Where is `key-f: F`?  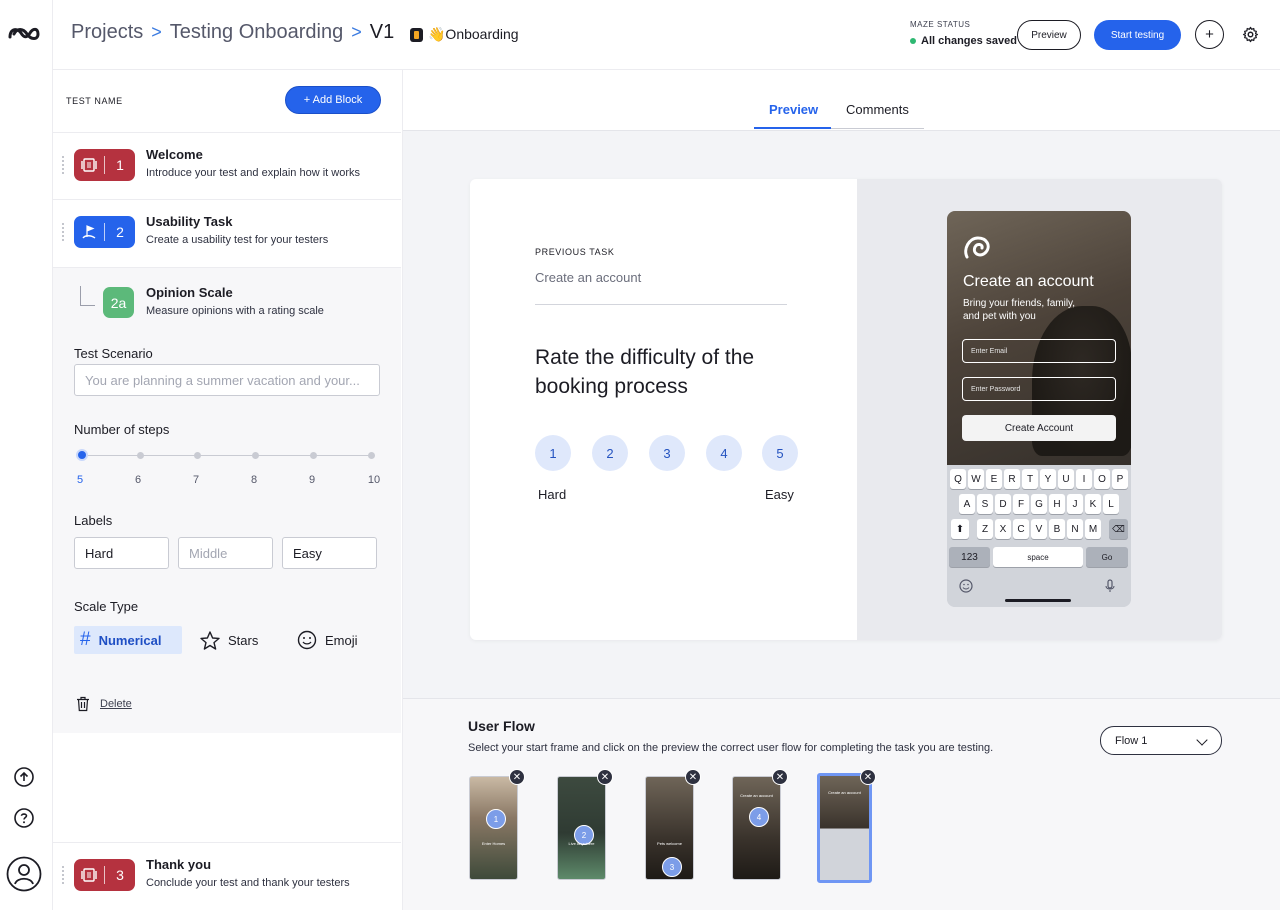 key-f: F is located at coordinates (1021, 504).